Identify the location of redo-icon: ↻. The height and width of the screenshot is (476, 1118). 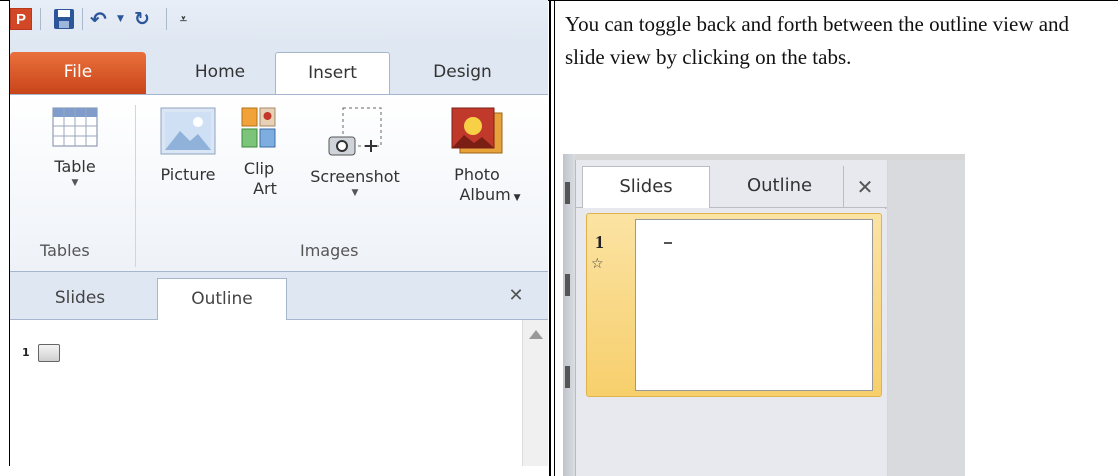
(146, 19).